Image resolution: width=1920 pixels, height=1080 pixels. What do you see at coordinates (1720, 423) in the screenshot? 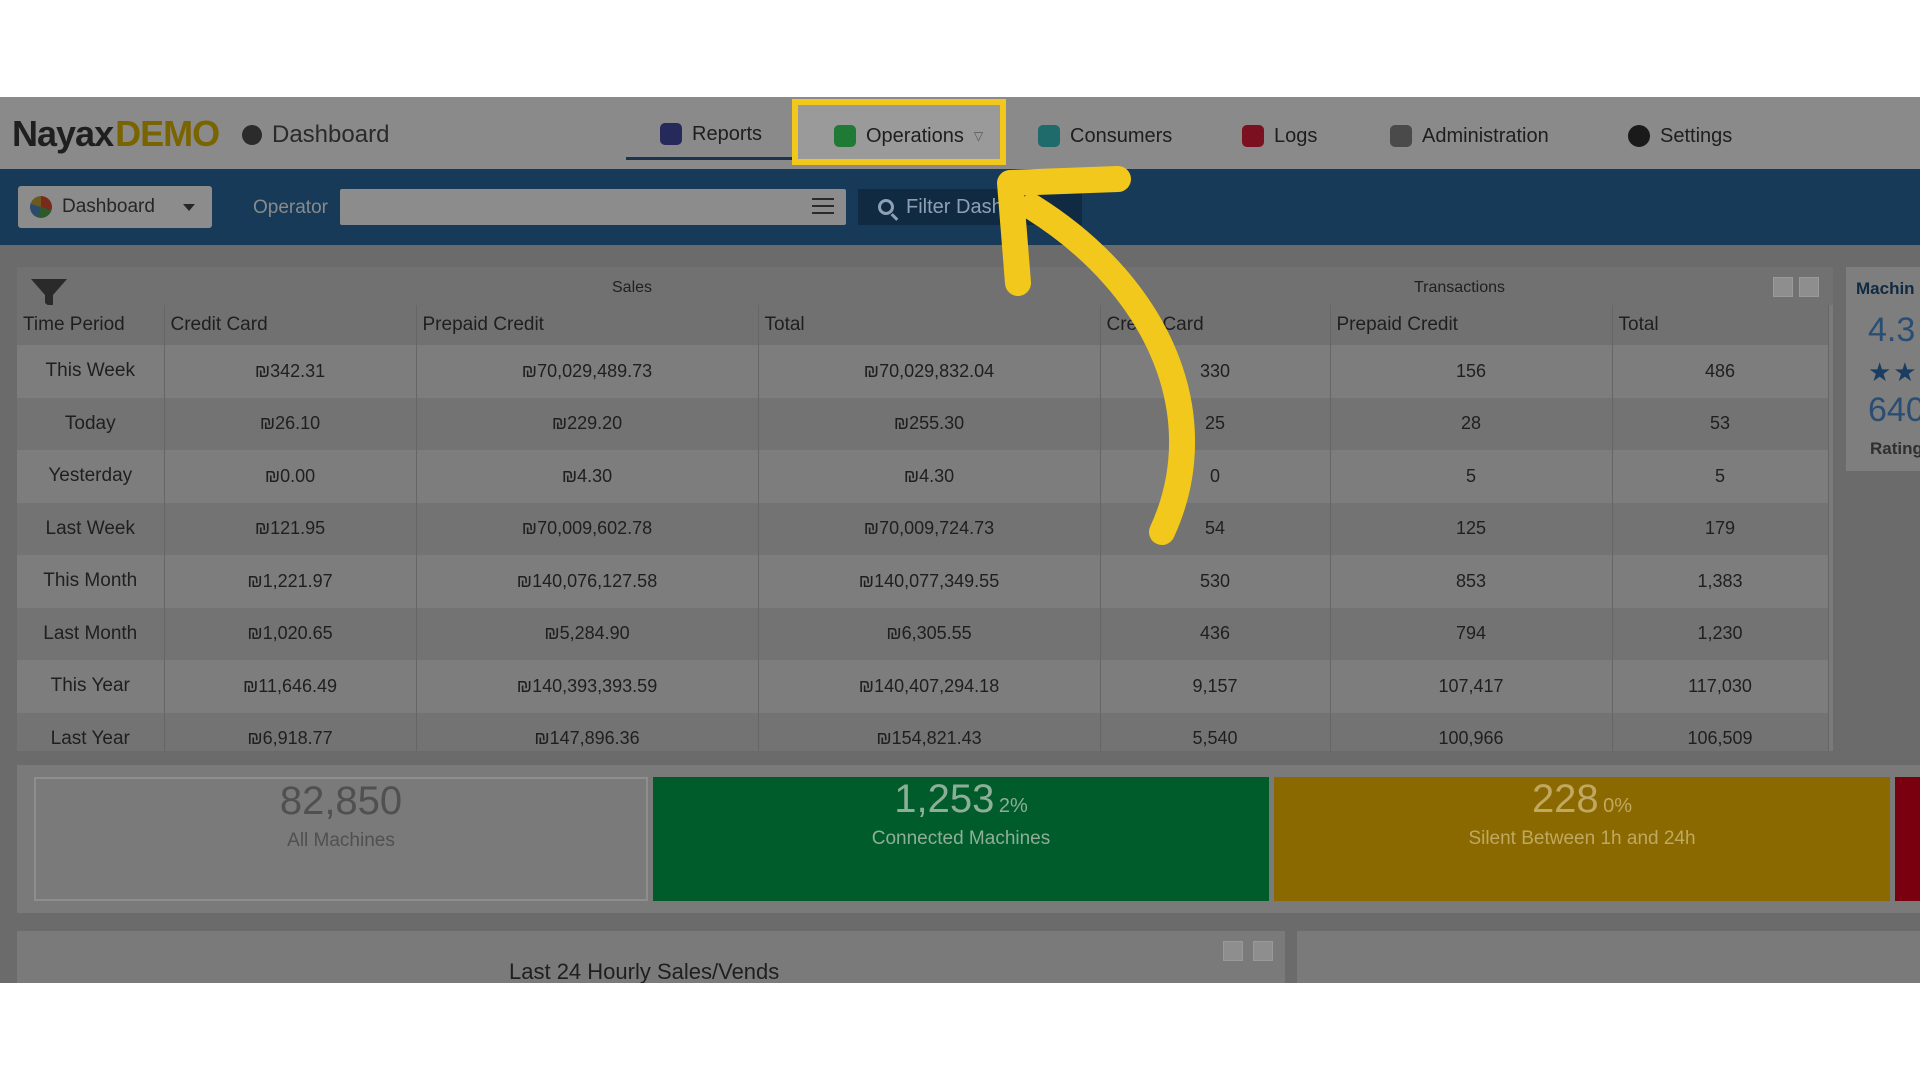
I see `table-cell: 53` at bounding box center [1720, 423].